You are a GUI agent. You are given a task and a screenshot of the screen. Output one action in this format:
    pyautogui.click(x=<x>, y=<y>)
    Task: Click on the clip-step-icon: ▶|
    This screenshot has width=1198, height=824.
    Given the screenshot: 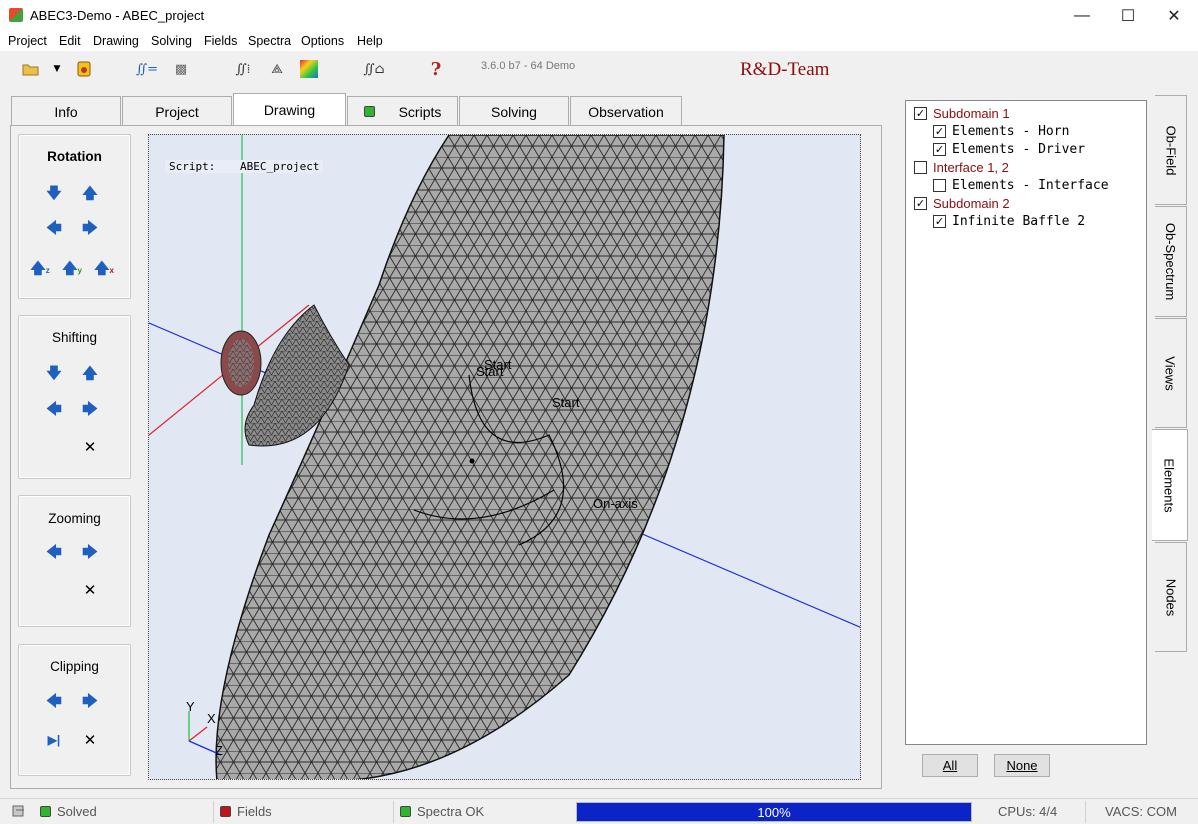 What is the action you would take?
    pyautogui.click(x=54, y=740)
    